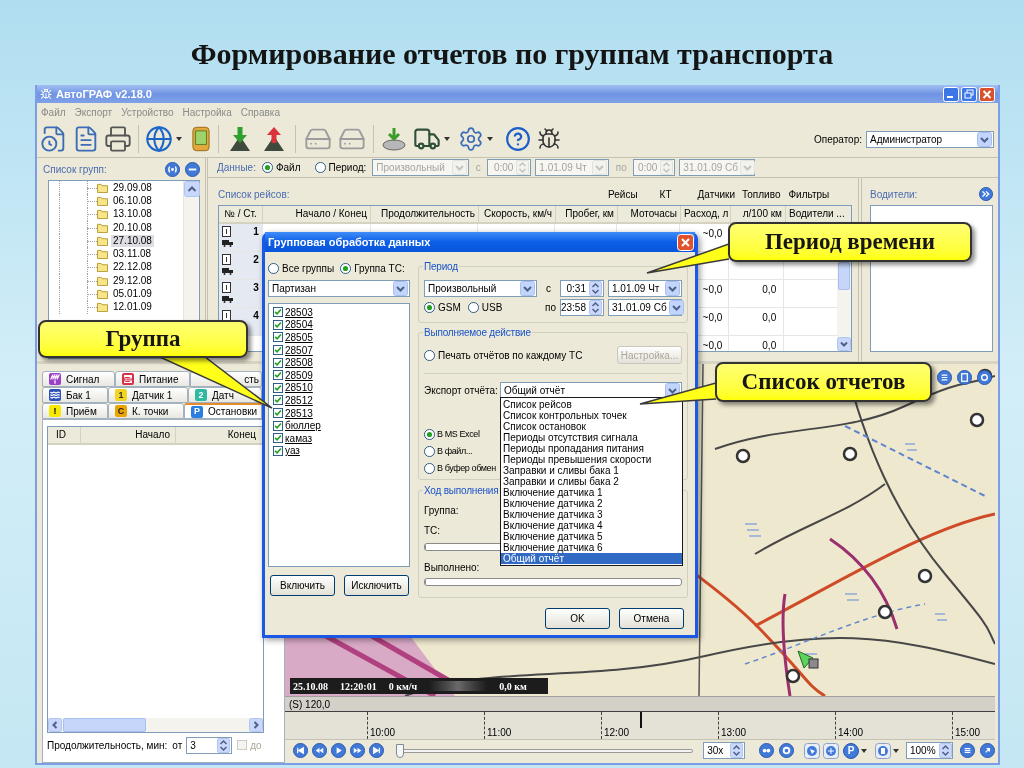 The image size is (1024, 768). Describe the element at coordinates (485, 307) in the screenshot. I see `radio-button: USB` at that location.